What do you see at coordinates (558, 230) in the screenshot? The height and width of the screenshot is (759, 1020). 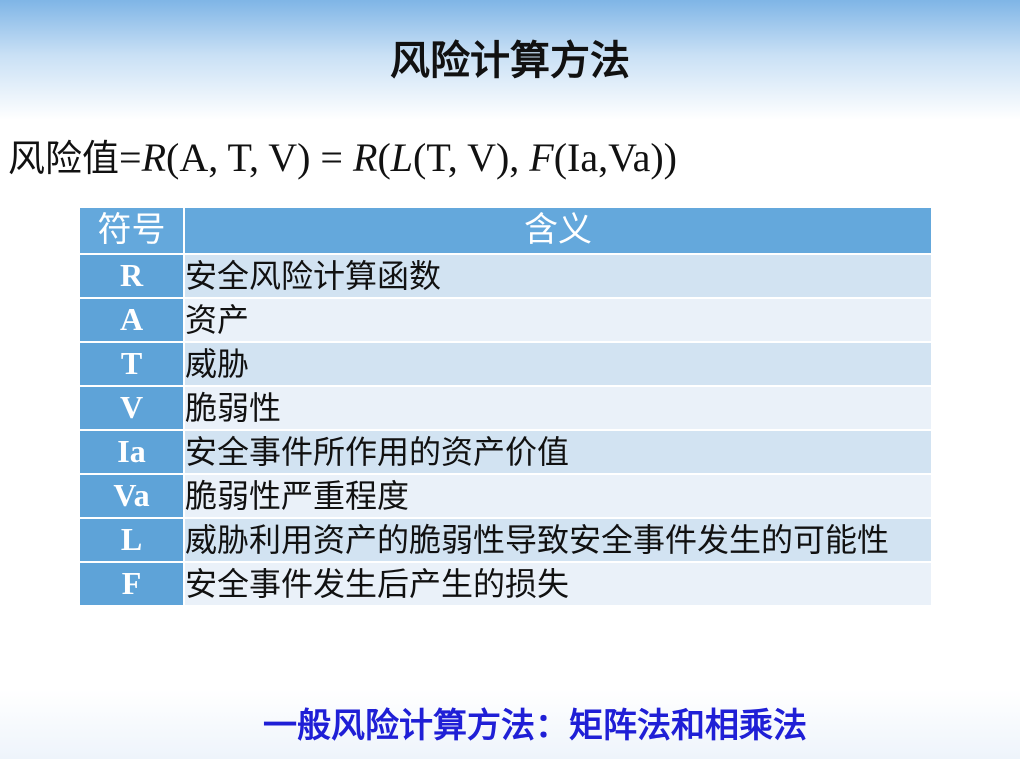 I see `header-meaning: 含义` at bounding box center [558, 230].